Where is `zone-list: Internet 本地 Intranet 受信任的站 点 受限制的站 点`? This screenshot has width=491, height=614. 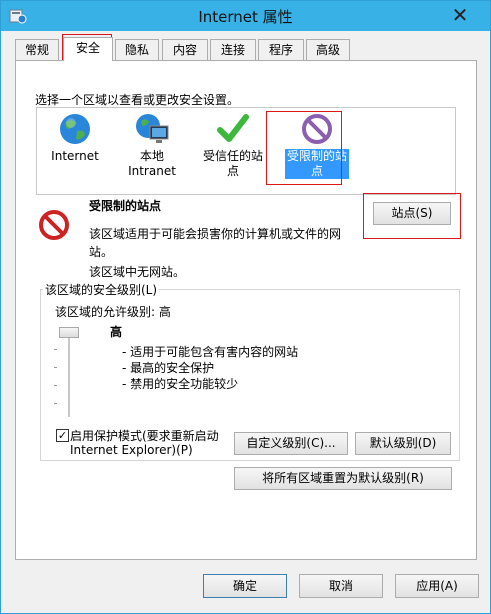 zone-list: Internet 本地 Intranet 受信任的站 点 受限制的站 点 is located at coordinates (246, 151).